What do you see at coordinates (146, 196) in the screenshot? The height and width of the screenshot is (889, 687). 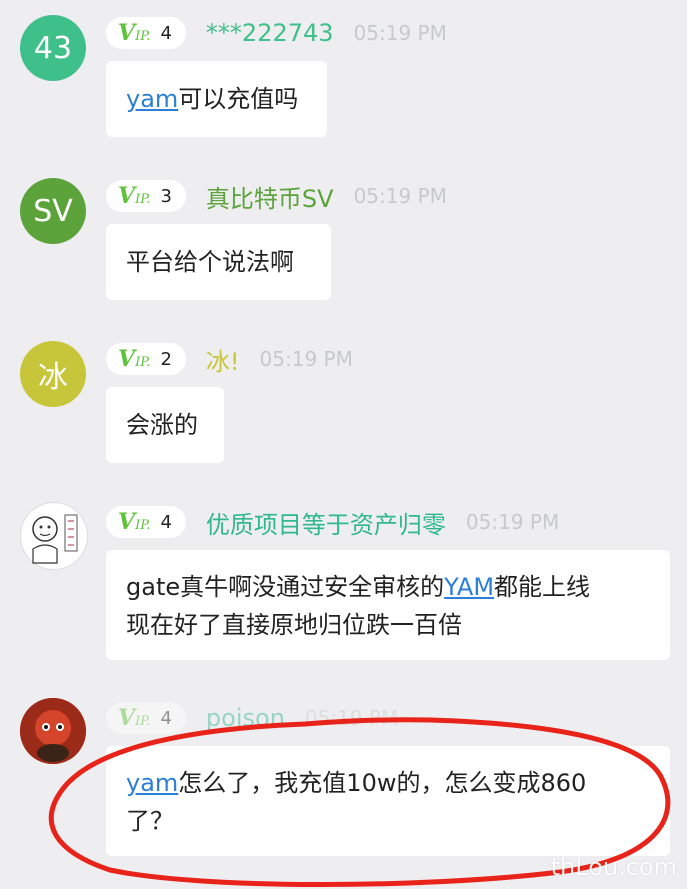 I see `vip-badge: V IP. 3` at bounding box center [146, 196].